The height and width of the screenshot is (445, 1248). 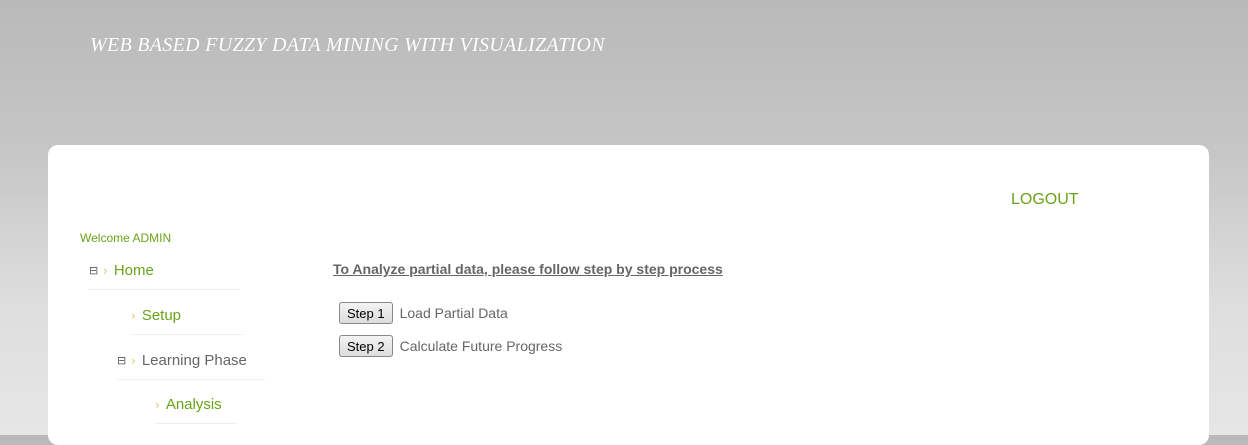 I want to click on step-1-button: Step 1, so click(x=366, y=313).